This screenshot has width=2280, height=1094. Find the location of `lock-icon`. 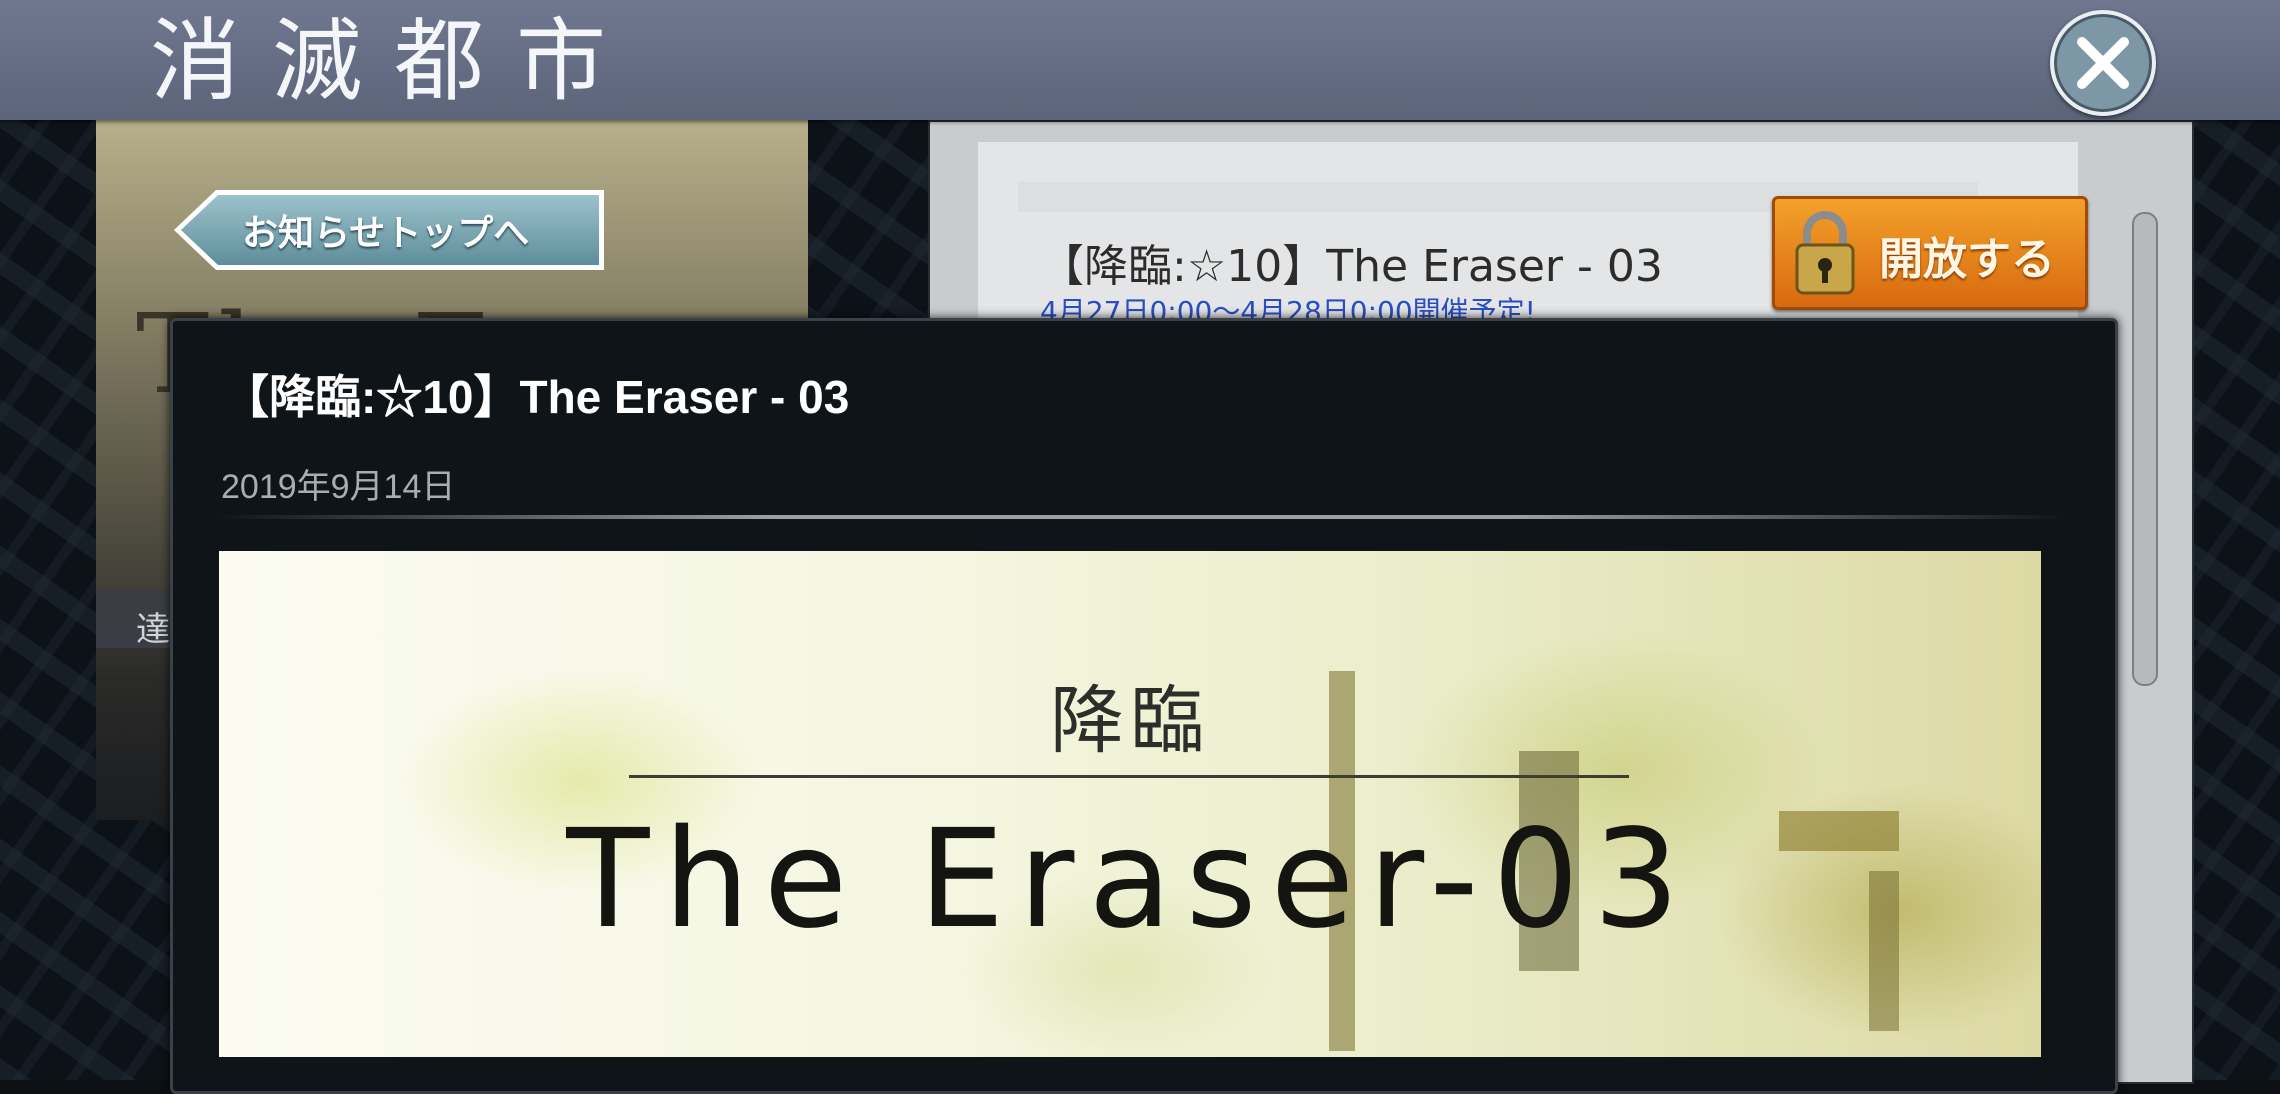

lock-icon is located at coordinates (1825, 253).